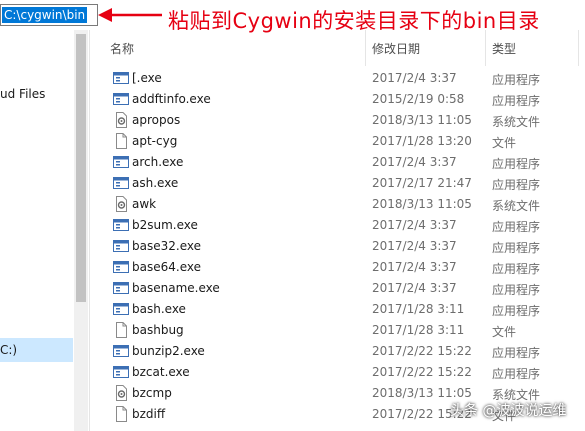 The width and height of the screenshot is (585, 431). What do you see at coordinates (158, 162) in the screenshot?
I see `file-name: arch.exe` at bounding box center [158, 162].